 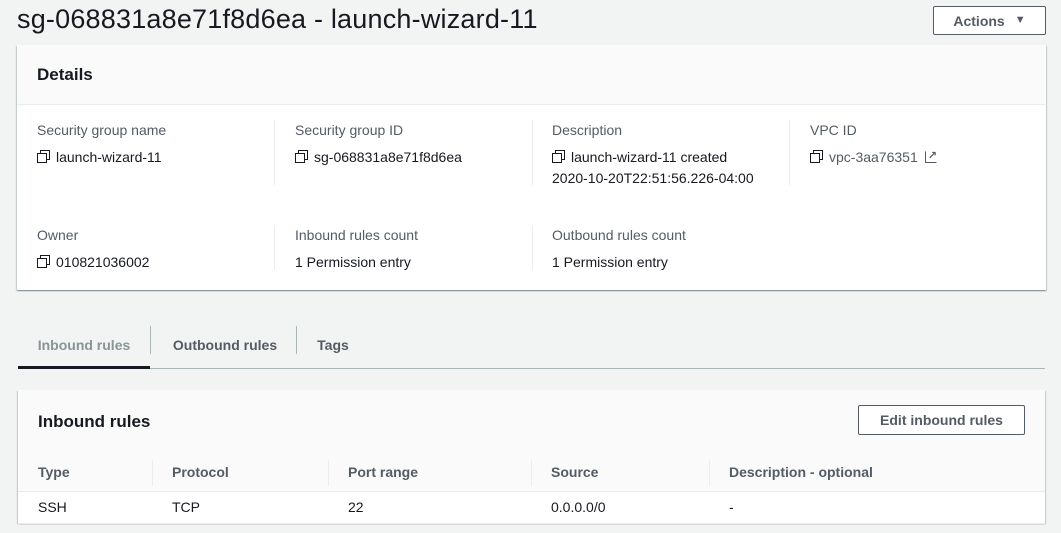 What do you see at coordinates (103, 262) in the screenshot?
I see `owner-value: 010821036002` at bounding box center [103, 262].